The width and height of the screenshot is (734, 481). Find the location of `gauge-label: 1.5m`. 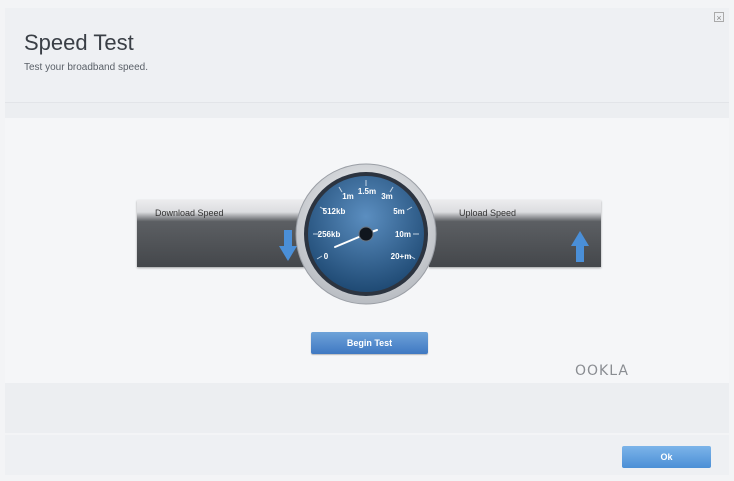

gauge-label: 1.5m is located at coordinates (367, 191).